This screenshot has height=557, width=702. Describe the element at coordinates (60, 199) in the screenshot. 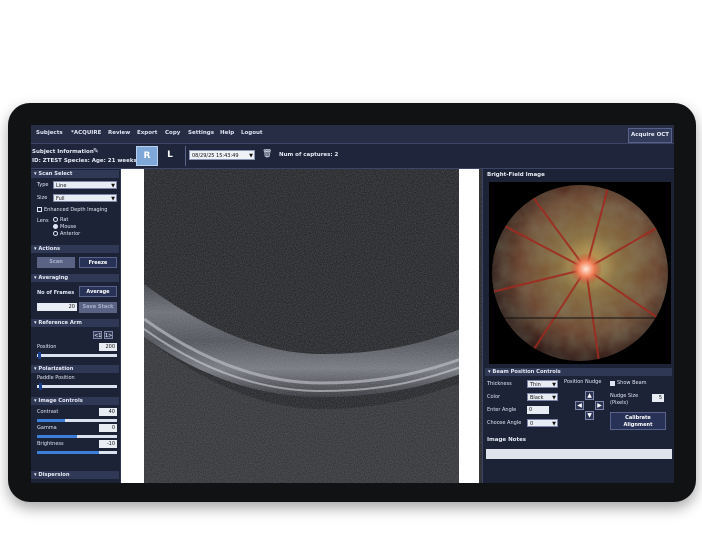

I see `size-value: Full` at that location.